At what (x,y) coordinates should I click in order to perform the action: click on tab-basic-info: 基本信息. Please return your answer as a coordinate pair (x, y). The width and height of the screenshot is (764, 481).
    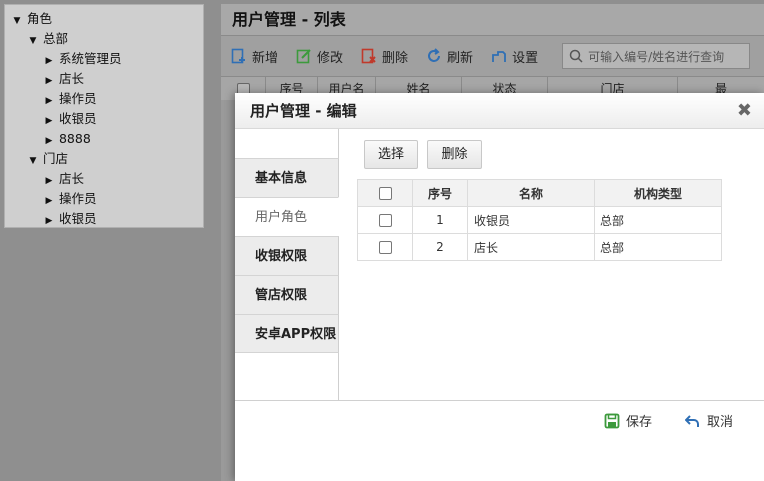
    Looking at the image, I should click on (287, 177).